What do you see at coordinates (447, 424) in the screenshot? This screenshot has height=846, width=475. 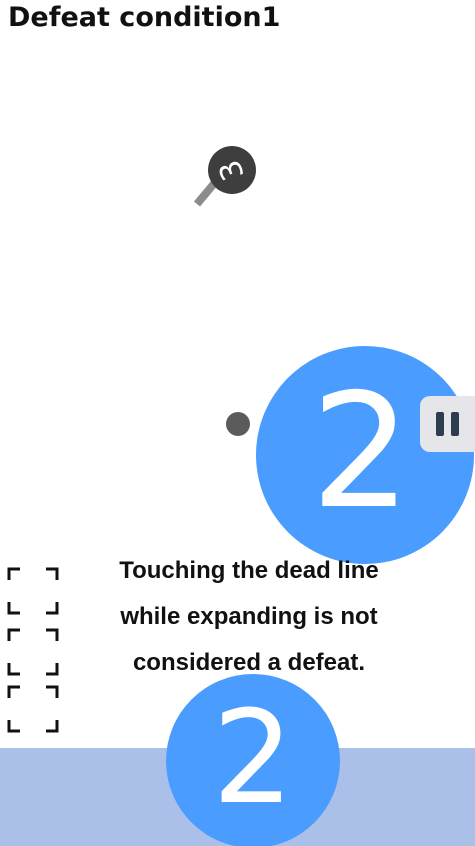 I see `pause-button` at bounding box center [447, 424].